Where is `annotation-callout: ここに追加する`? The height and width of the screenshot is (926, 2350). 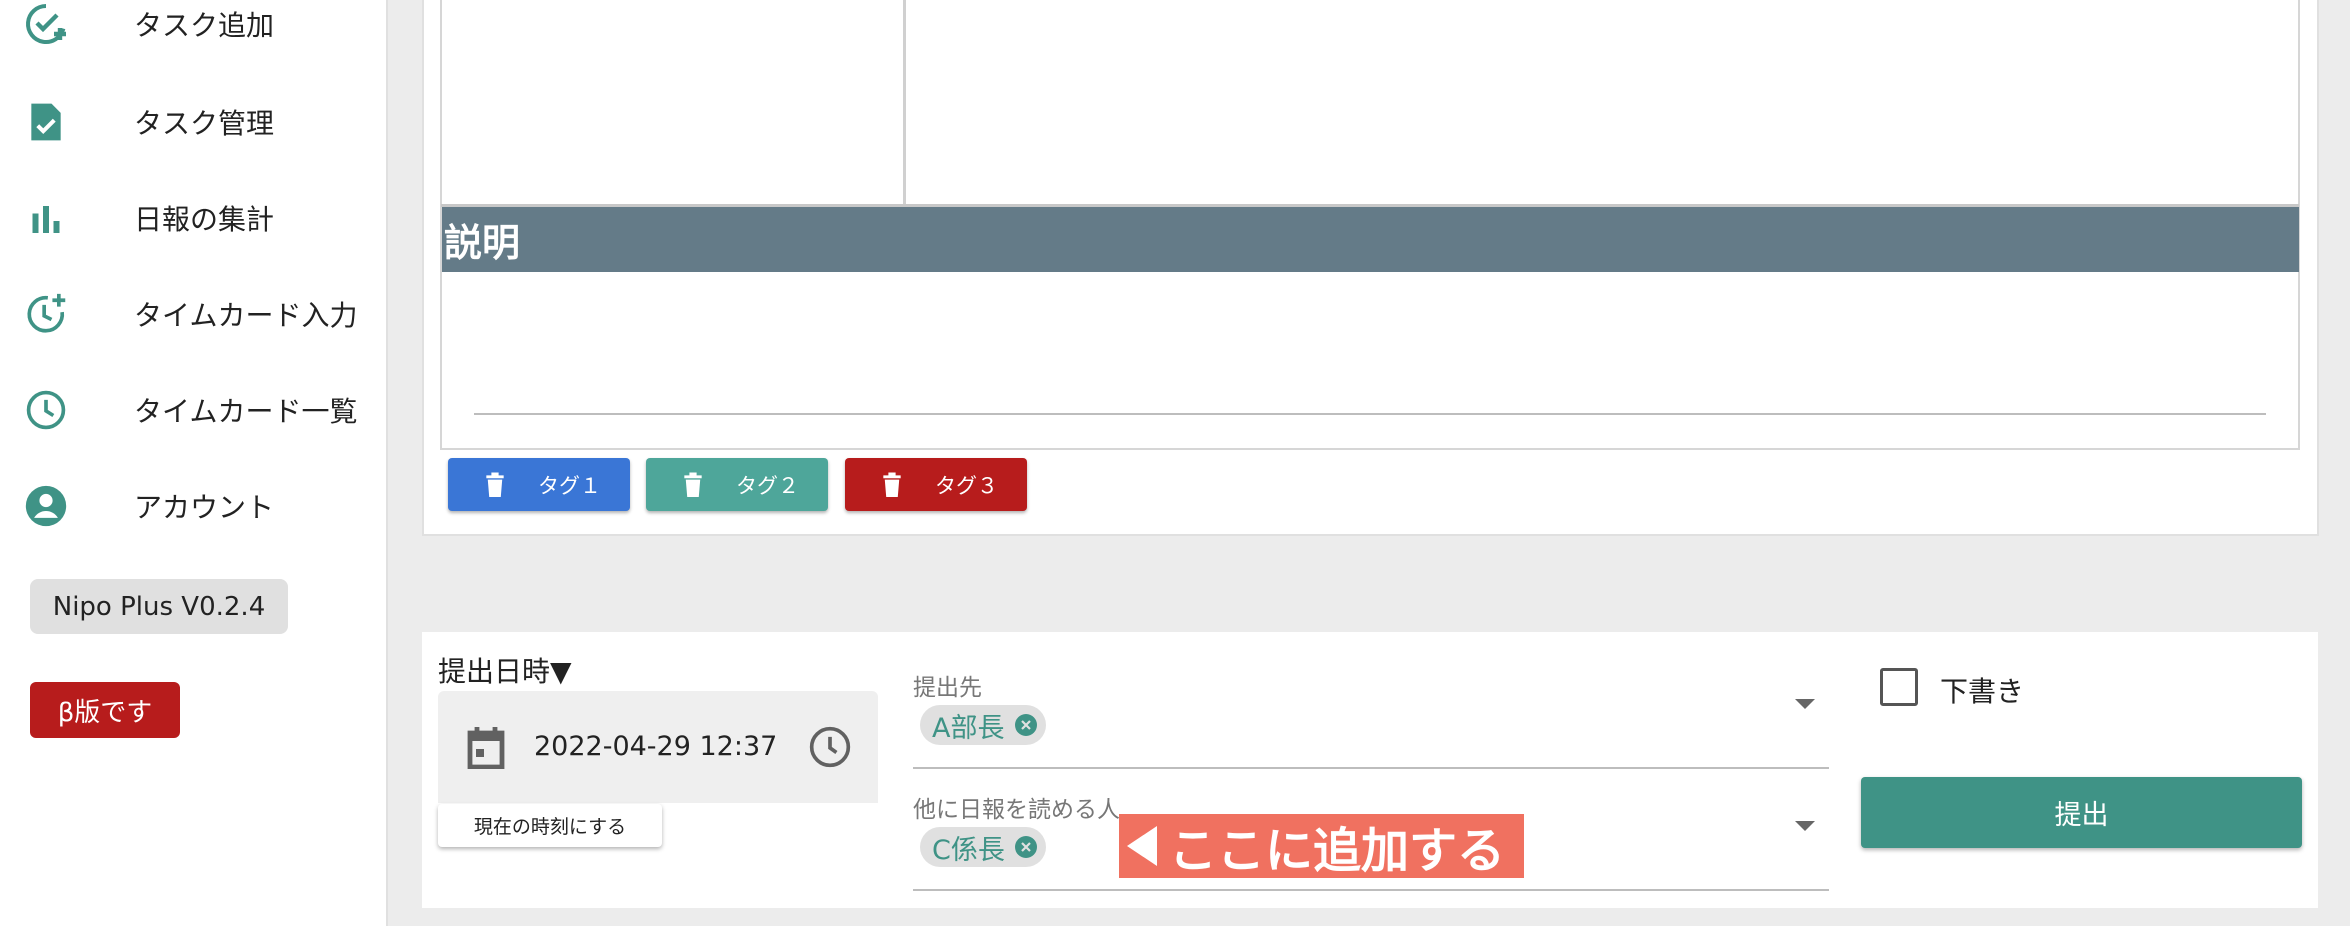 annotation-callout: ここに追加する is located at coordinates (1321, 846).